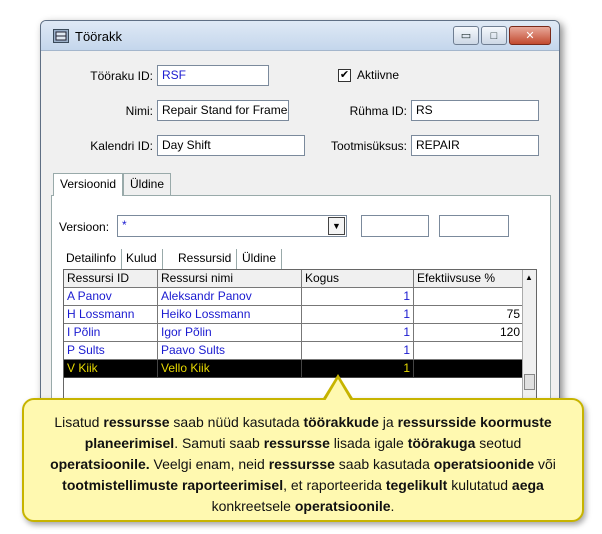  I want to click on cell-efficiency: 75, so click(469, 315).